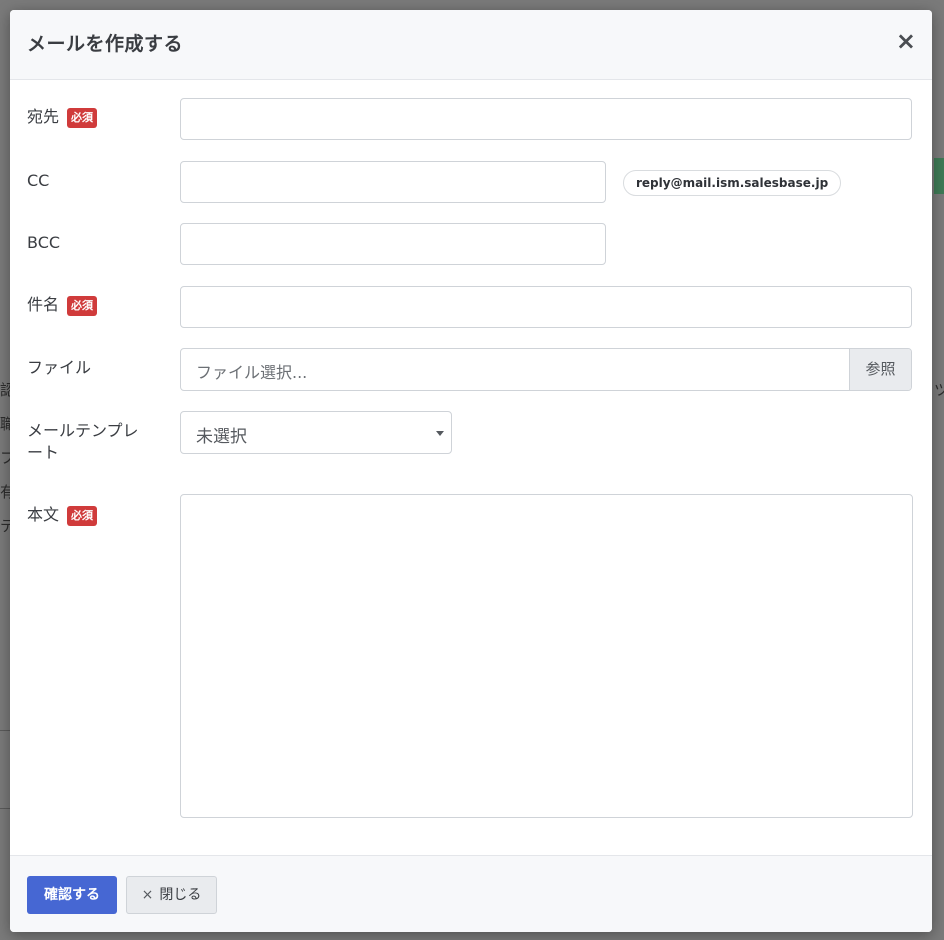 Image resolution: width=944 pixels, height=940 pixels. Describe the element at coordinates (43, 452) in the screenshot. I see `template-label-line2: ート` at that location.